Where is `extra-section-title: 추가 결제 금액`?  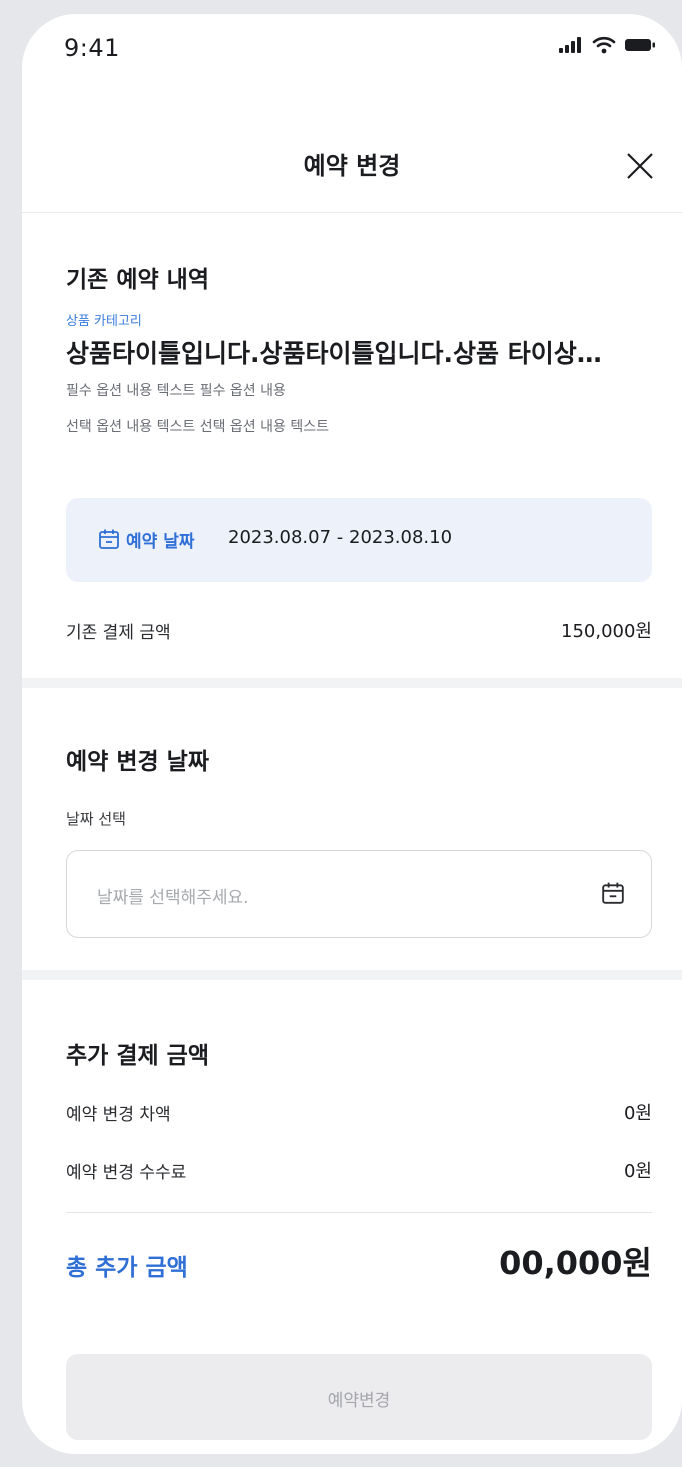 extra-section-title: 추가 결제 금액 is located at coordinates (137, 1056).